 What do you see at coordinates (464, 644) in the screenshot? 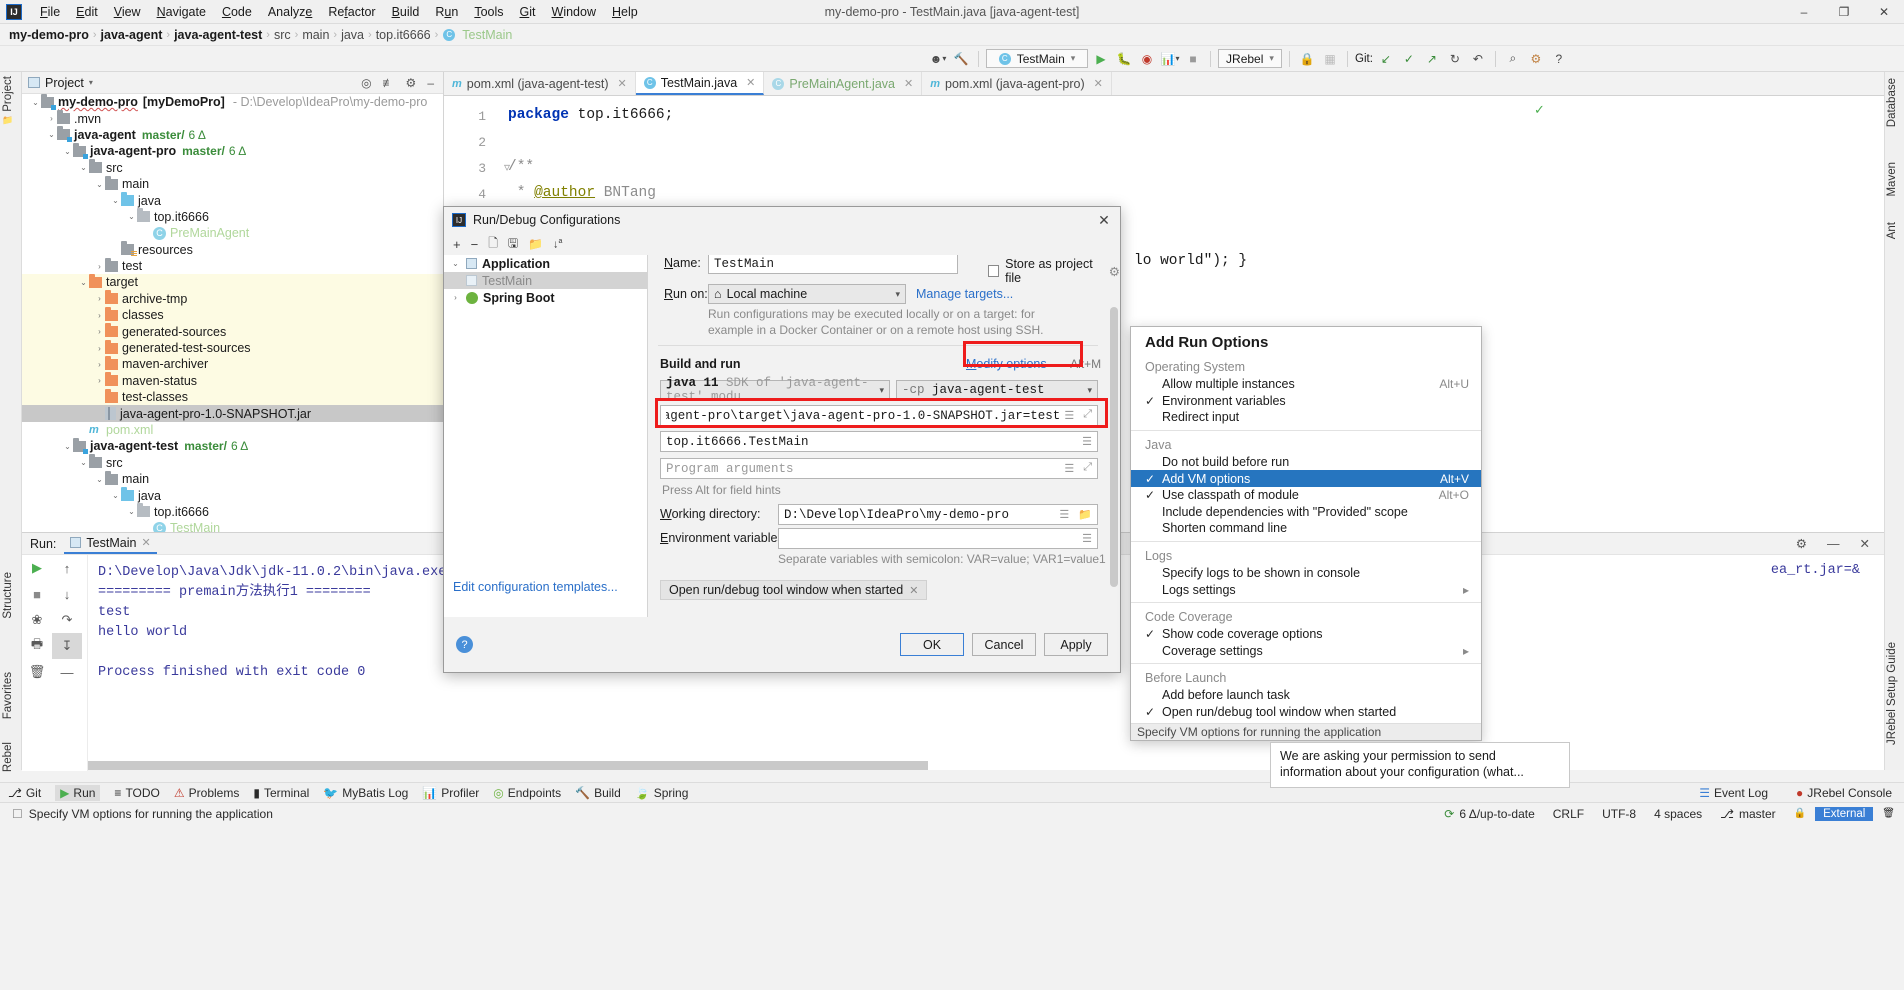
I see `help-icon: ?` at bounding box center [464, 644].